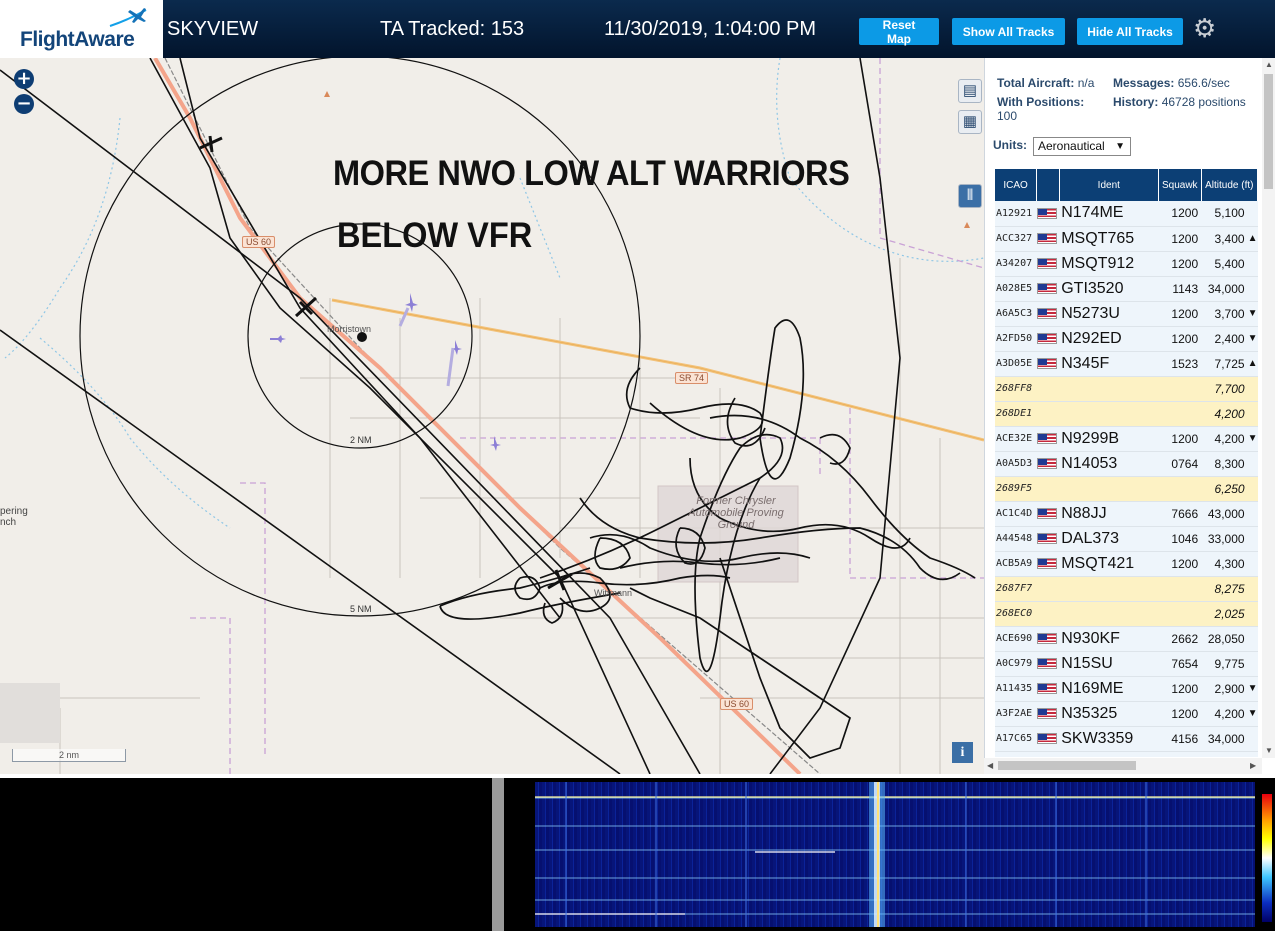 This screenshot has width=1275, height=931. I want to click on table-row: A3D05E N345F 1523 7,725 ▲, so click(1126, 364).